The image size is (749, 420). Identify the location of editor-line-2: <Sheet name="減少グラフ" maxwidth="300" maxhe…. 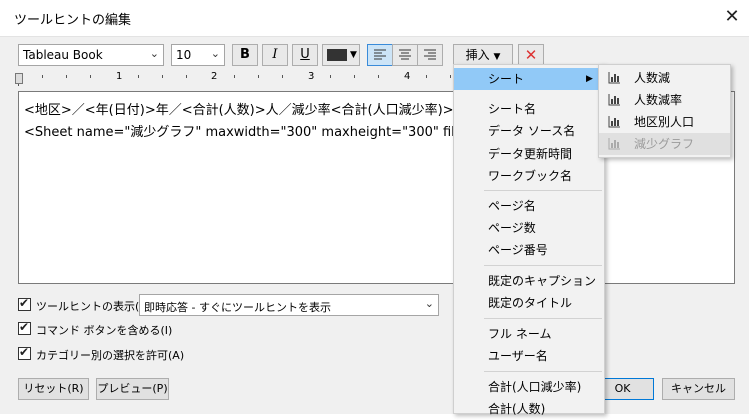
(246, 132).